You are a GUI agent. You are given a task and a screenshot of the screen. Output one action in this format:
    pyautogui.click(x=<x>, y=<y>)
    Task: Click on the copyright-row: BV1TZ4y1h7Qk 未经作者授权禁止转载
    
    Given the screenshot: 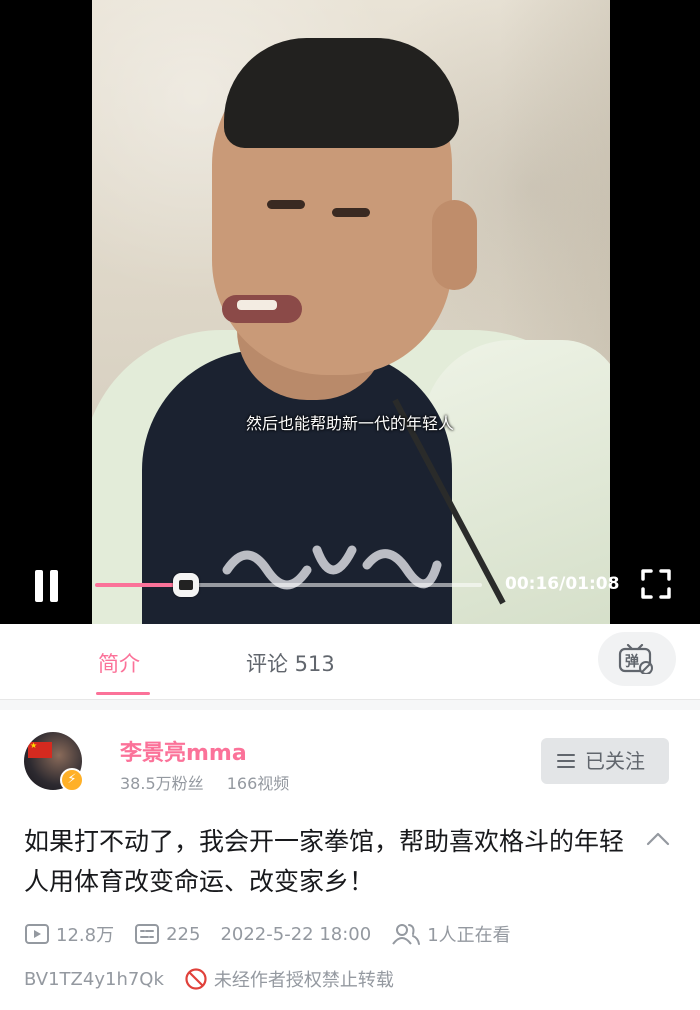 What is the action you would take?
    pyautogui.click(x=209, y=979)
    